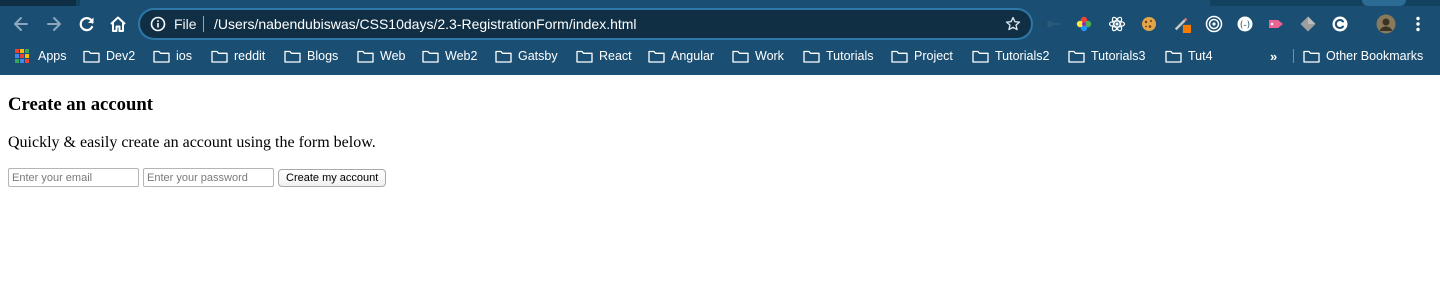 The image size is (1440, 292). I want to click on bookmark-folder: Blogs, so click(311, 56).